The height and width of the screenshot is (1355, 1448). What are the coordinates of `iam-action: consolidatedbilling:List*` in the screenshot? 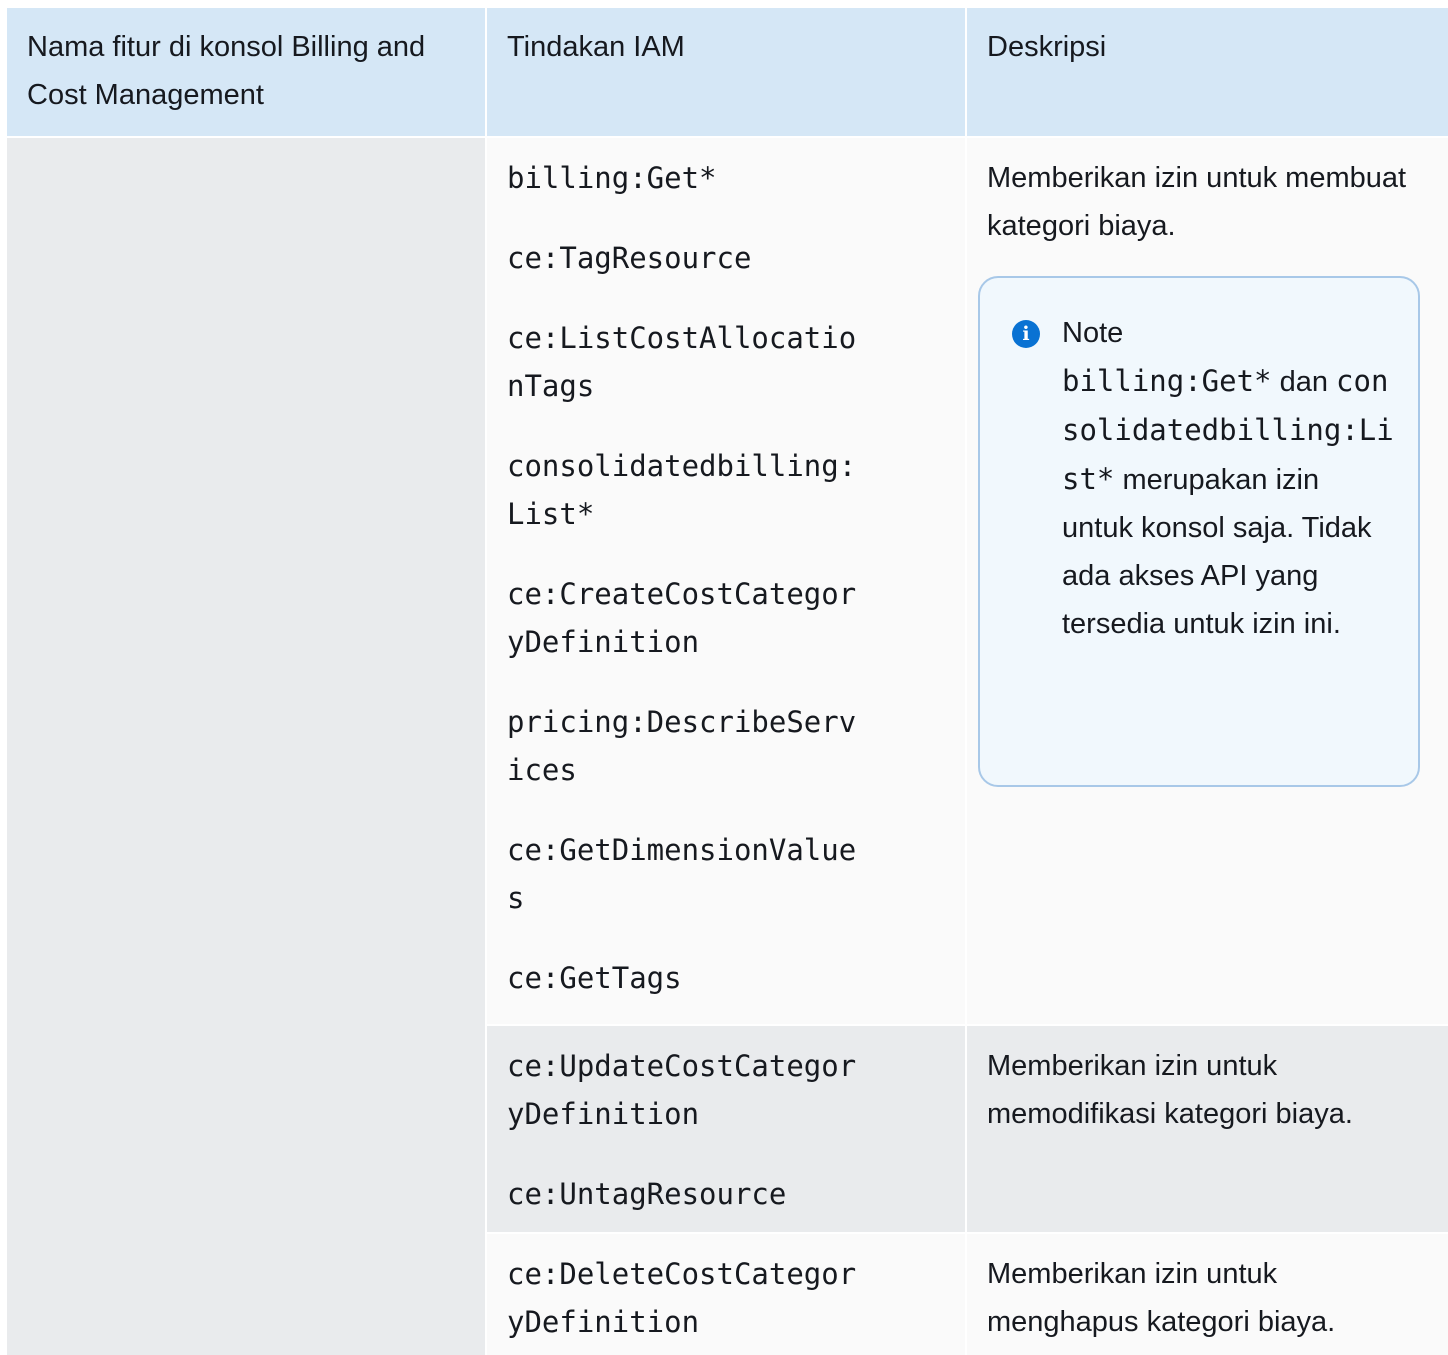 It's located at (682, 490).